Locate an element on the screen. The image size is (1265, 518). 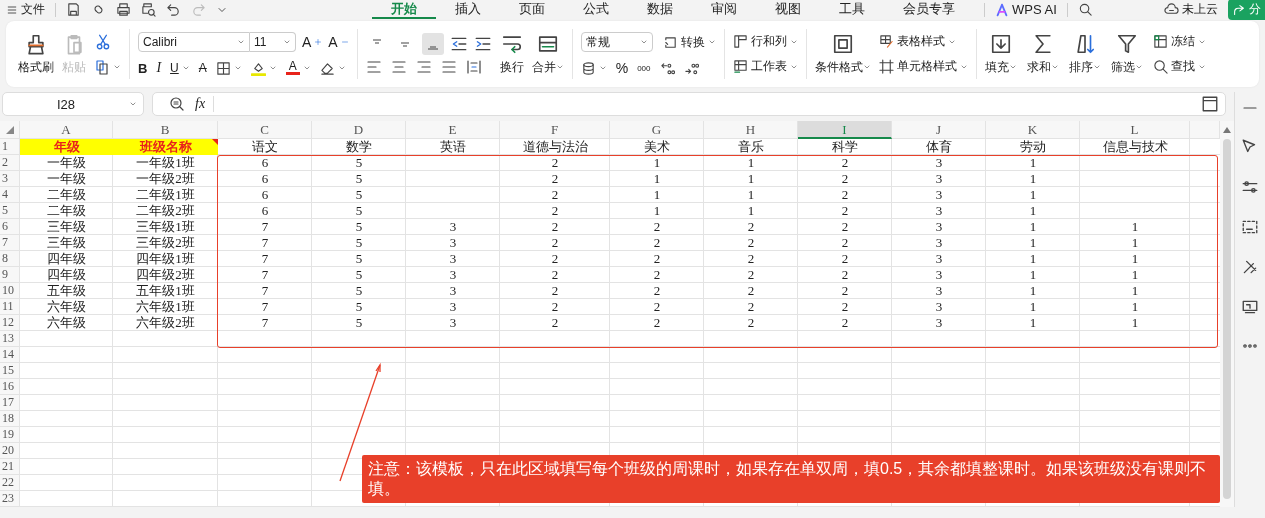
increase-decimal-icon is located at coordinates (667, 68).